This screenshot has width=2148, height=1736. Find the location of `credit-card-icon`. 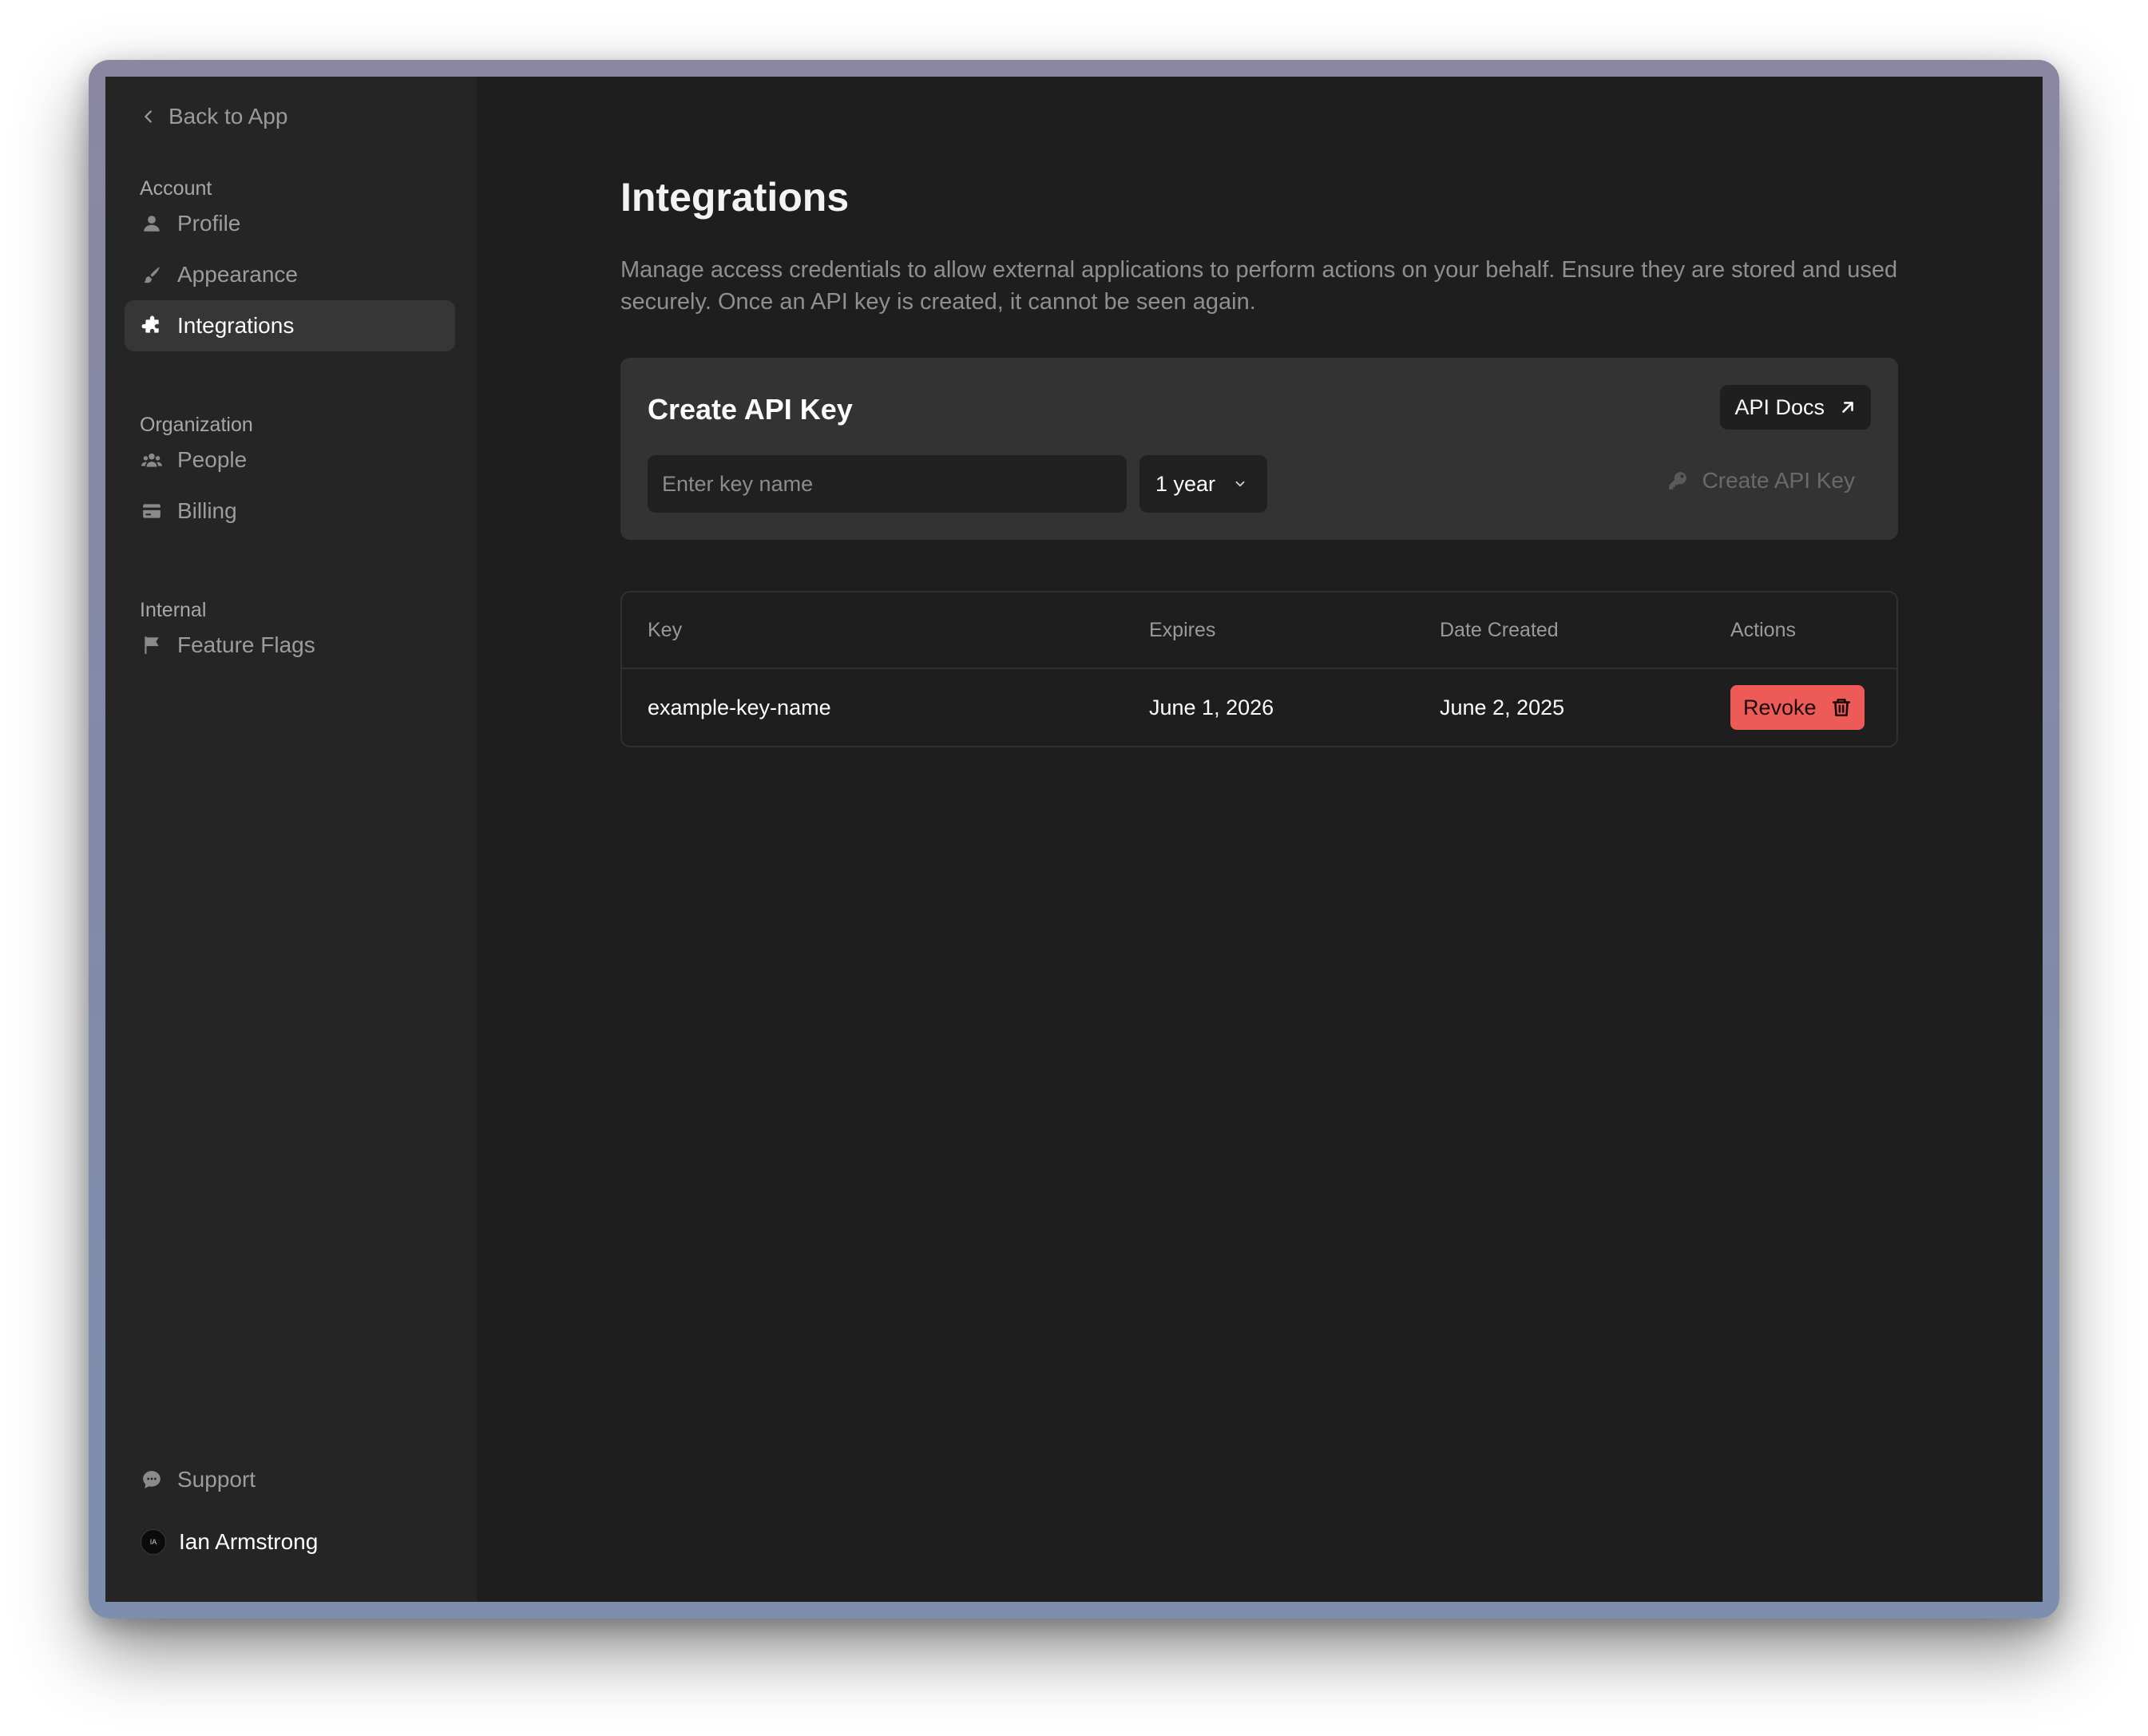

credit-card-icon is located at coordinates (152, 511).